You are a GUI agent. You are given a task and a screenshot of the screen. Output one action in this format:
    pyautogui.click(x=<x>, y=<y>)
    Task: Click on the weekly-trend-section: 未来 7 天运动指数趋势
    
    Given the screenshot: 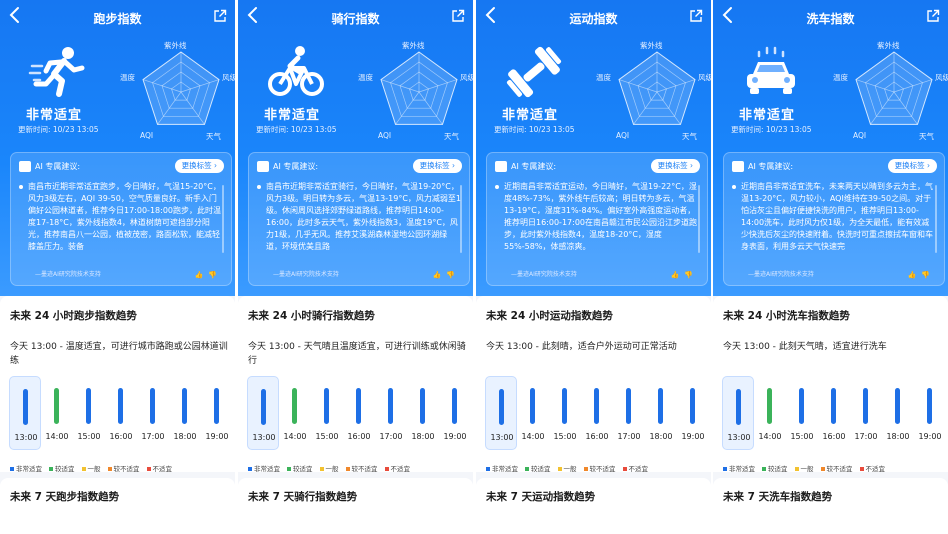 What is the action you would take?
    pyautogui.click(x=593, y=506)
    